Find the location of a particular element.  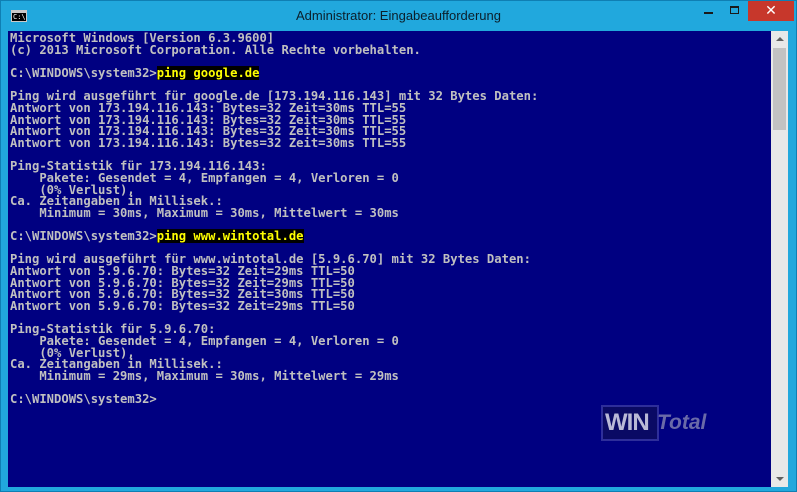

title-bar: C:\ Administrator: Eingabeaufforderung ✕ is located at coordinates (398, 16).